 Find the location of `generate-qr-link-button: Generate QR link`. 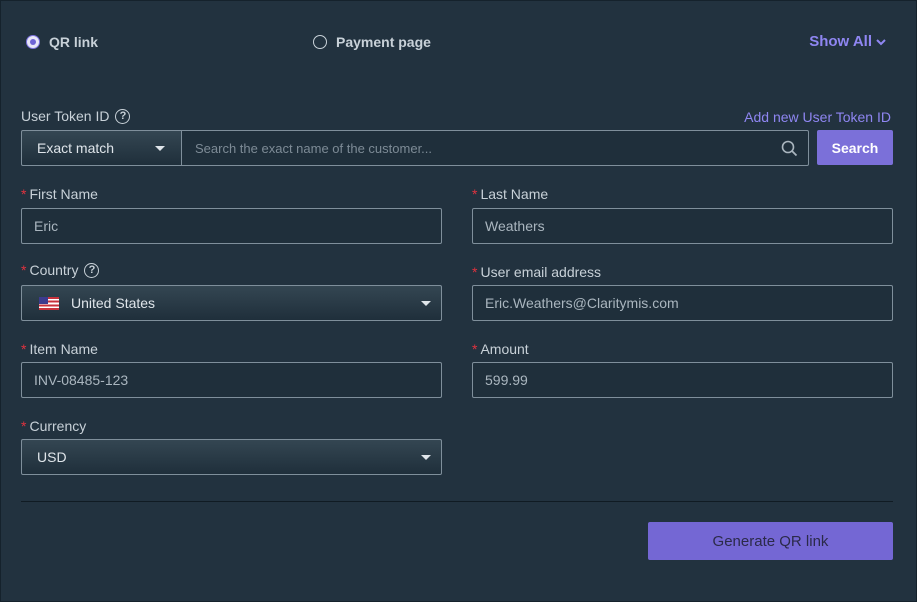

generate-qr-link-button: Generate QR link is located at coordinates (770, 541).